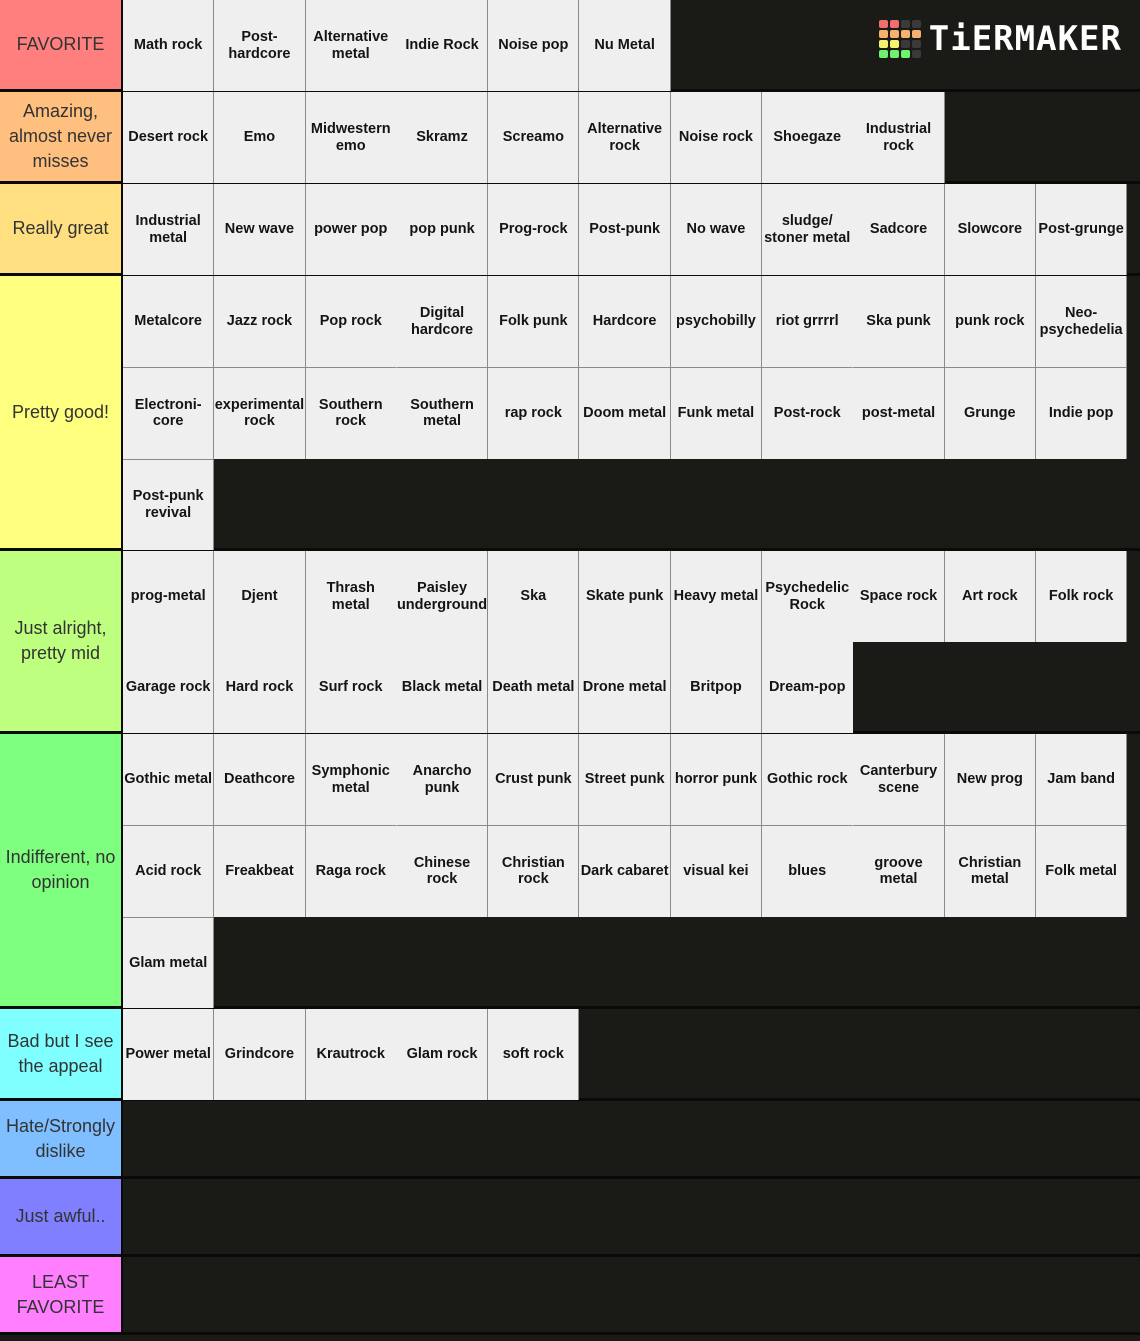 The height and width of the screenshot is (1341, 1140). I want to click on tier-item-card: Skramz, so click(442, 137).